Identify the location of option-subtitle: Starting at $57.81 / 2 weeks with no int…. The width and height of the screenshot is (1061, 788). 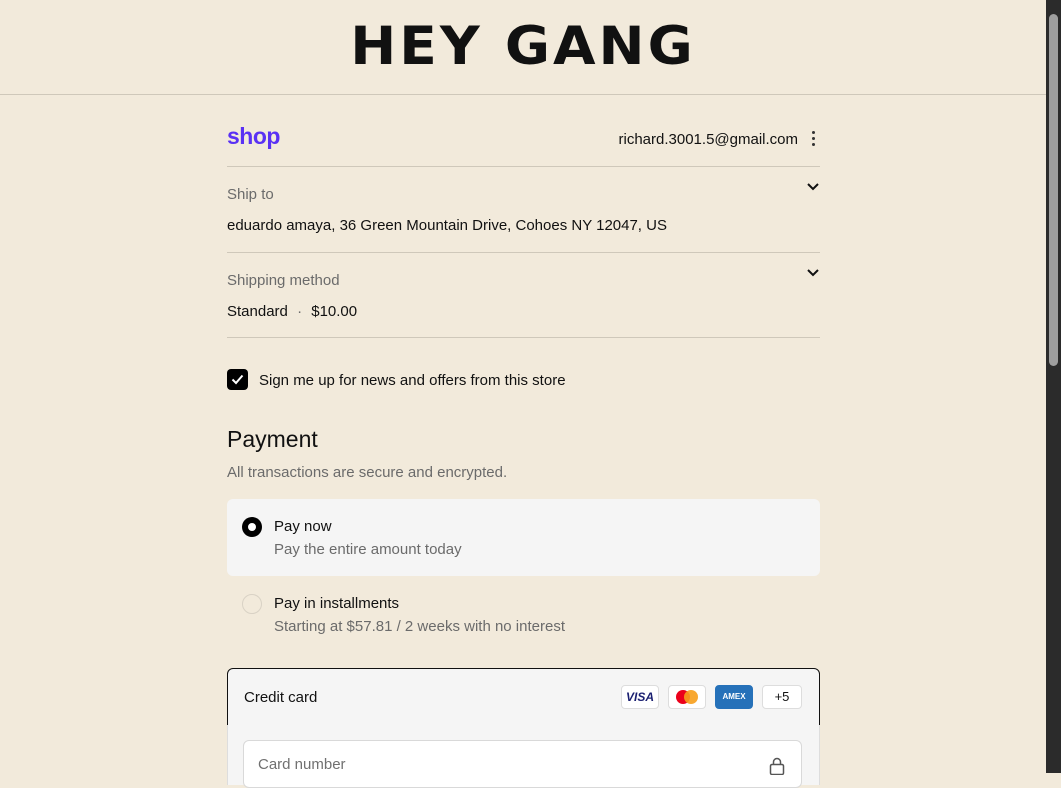
(419, 626).